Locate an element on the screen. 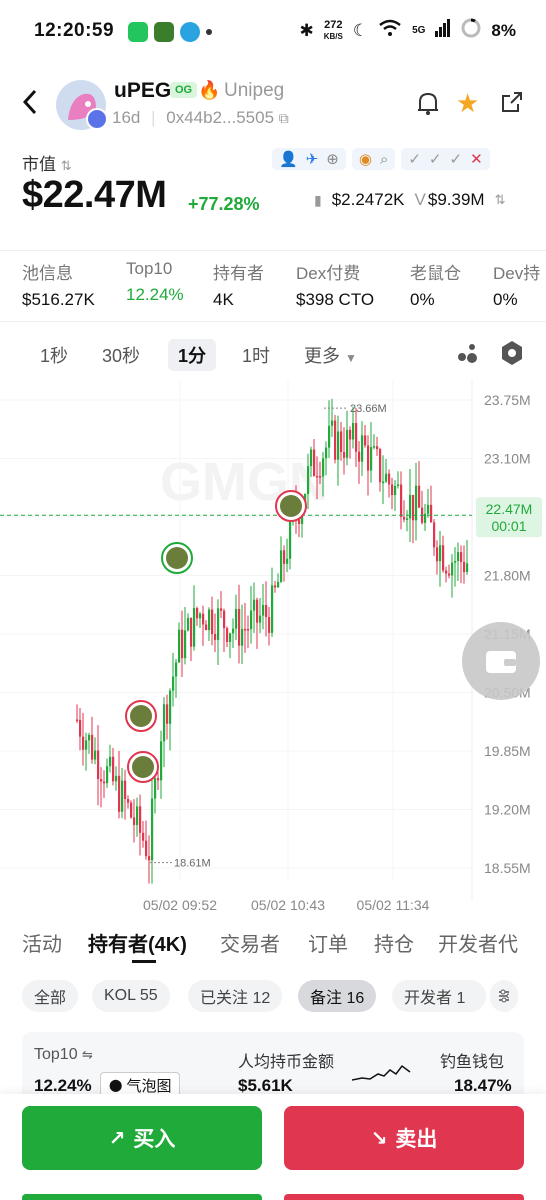 The width and height of the screenshot is (546, 1200). filter-settings-icon is located at coordinates (504, 996).